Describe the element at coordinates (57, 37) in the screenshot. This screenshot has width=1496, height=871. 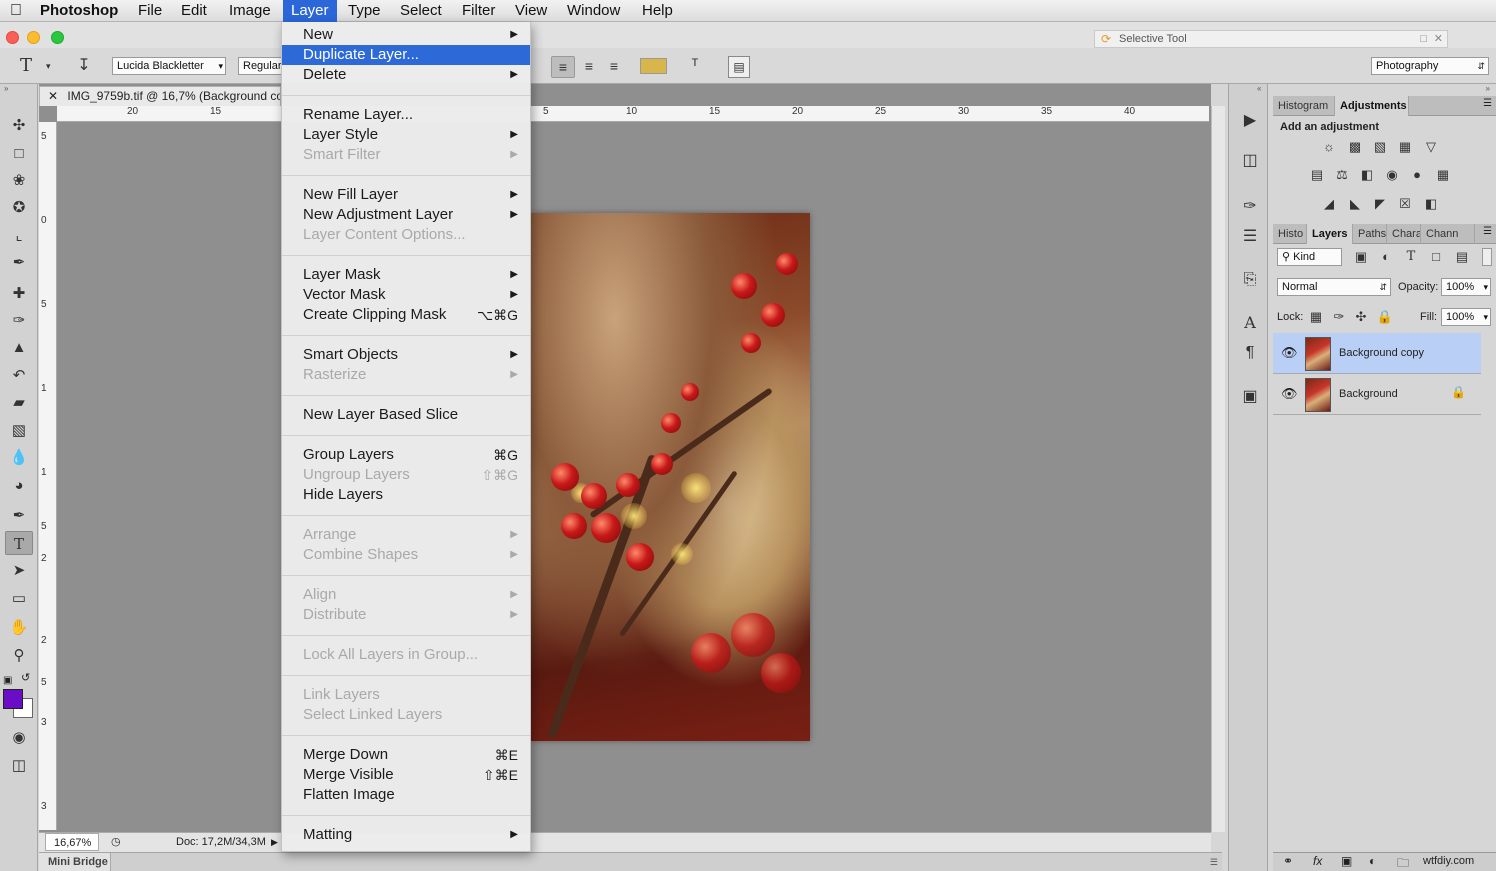
I see `zoom-window-button` at that location.